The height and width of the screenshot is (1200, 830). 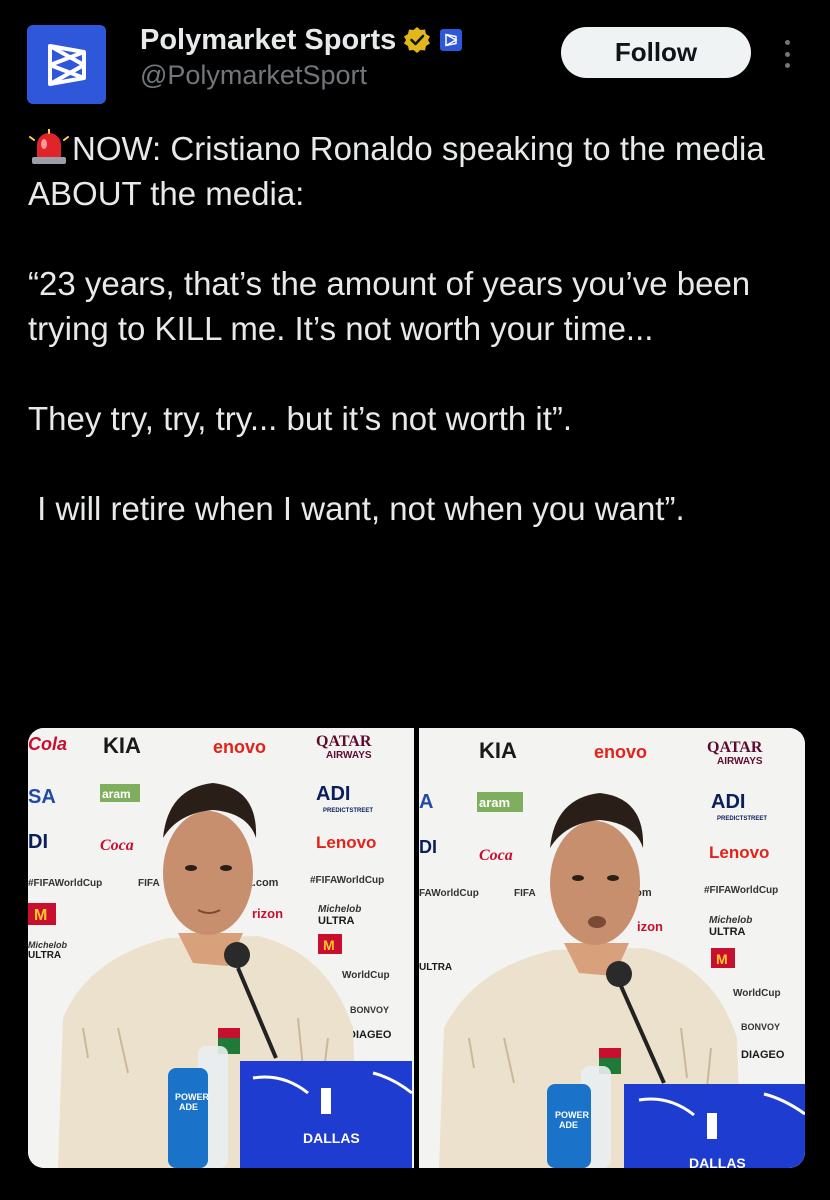 I want to click on svg-text: Cola, so click(x=47, y=744).